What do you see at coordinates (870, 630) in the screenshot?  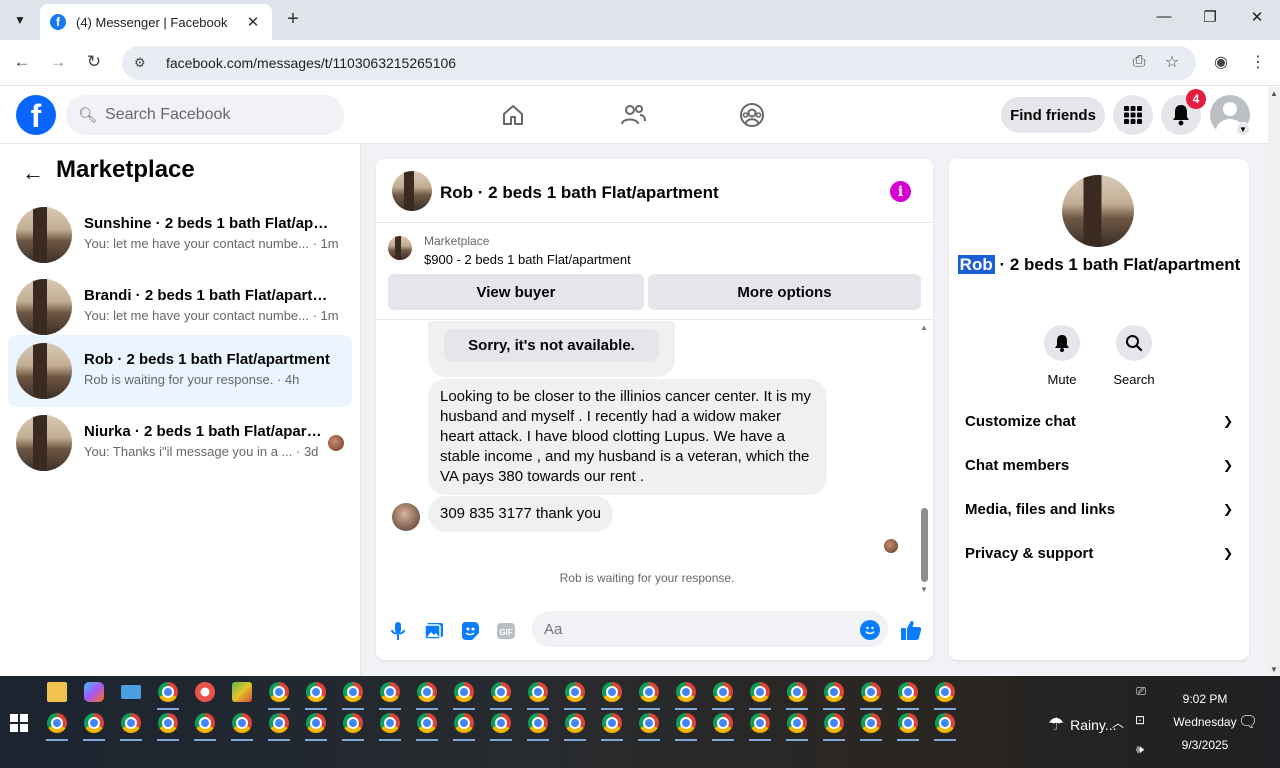 I see `emoji-icon` at bounding box center [870, 630].